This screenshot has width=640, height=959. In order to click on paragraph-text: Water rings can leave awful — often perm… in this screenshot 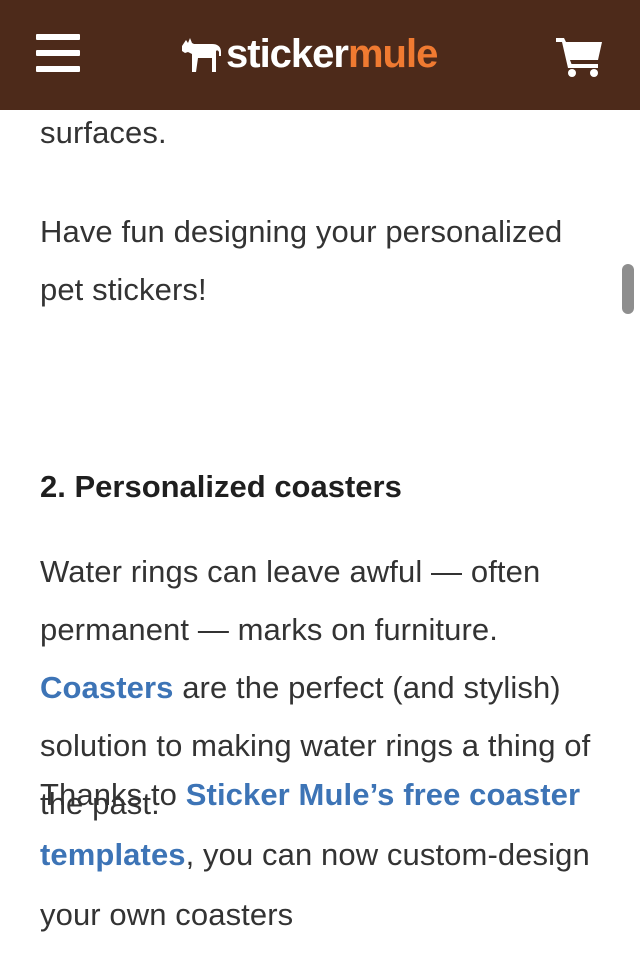, I will do `click(290, 600)`.